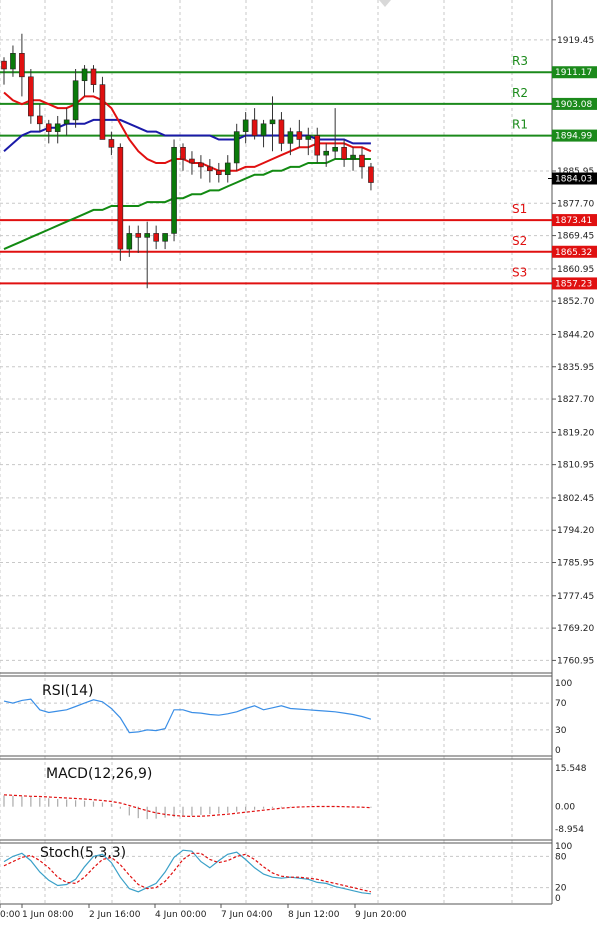 The width and height of the screenshot is (600, 930). I want to click on y-tick-label: 1760.95, so click(575, 661).